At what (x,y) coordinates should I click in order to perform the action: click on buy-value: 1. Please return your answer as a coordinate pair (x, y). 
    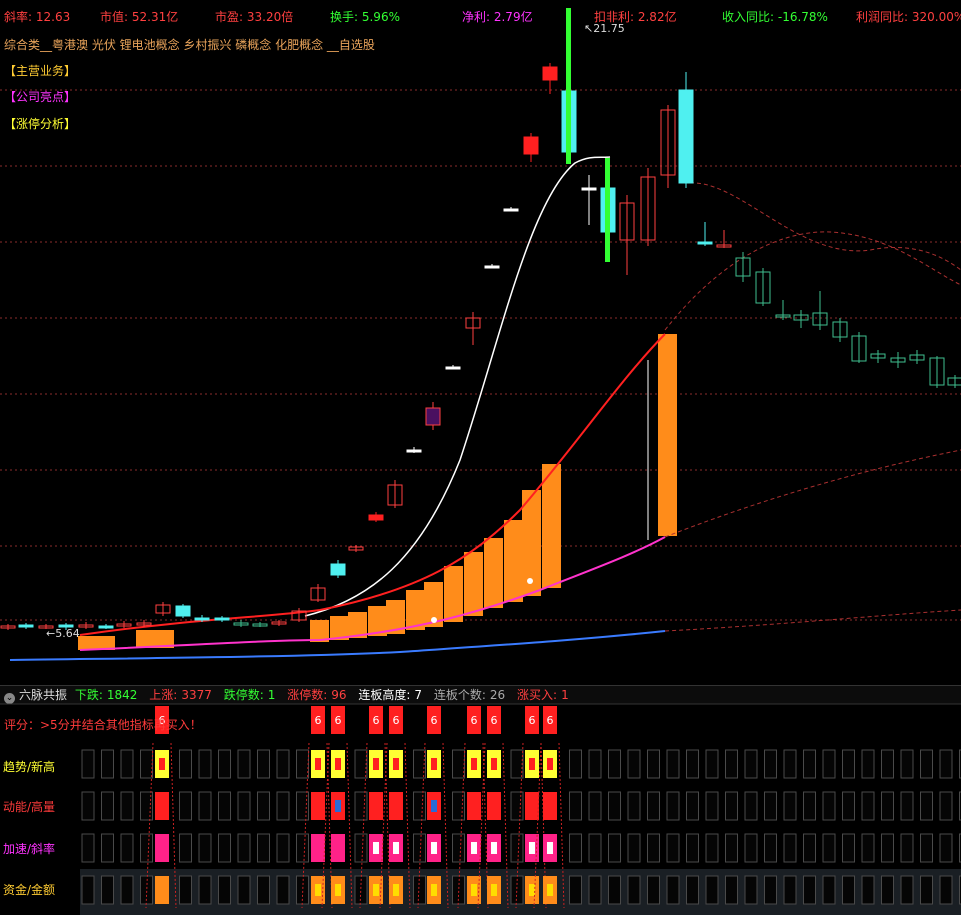
    Looking at the image, I should click on (565, 695).